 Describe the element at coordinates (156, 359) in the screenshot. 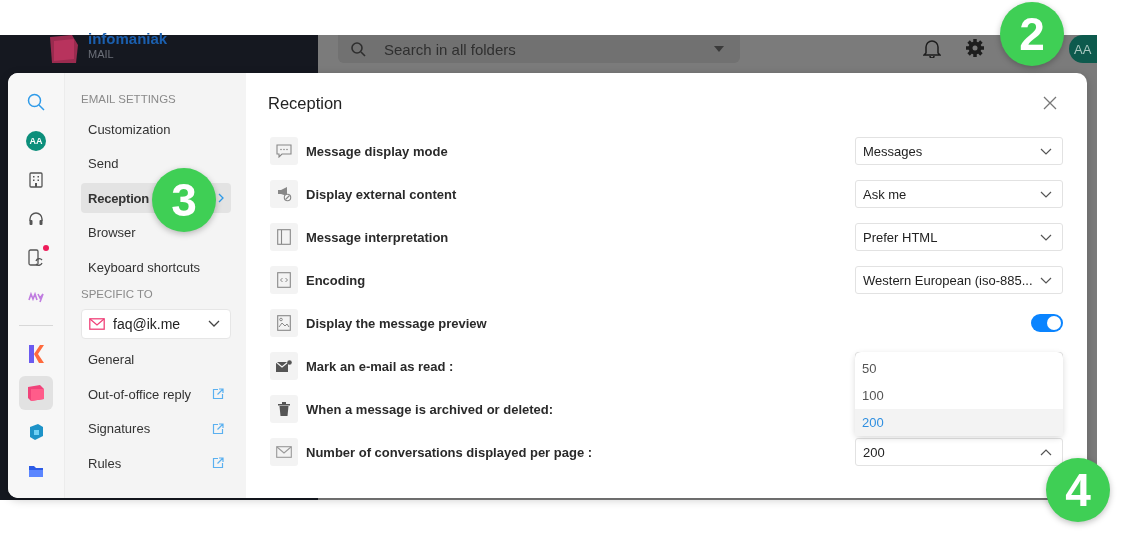

I see `nav-item: General` at that location.